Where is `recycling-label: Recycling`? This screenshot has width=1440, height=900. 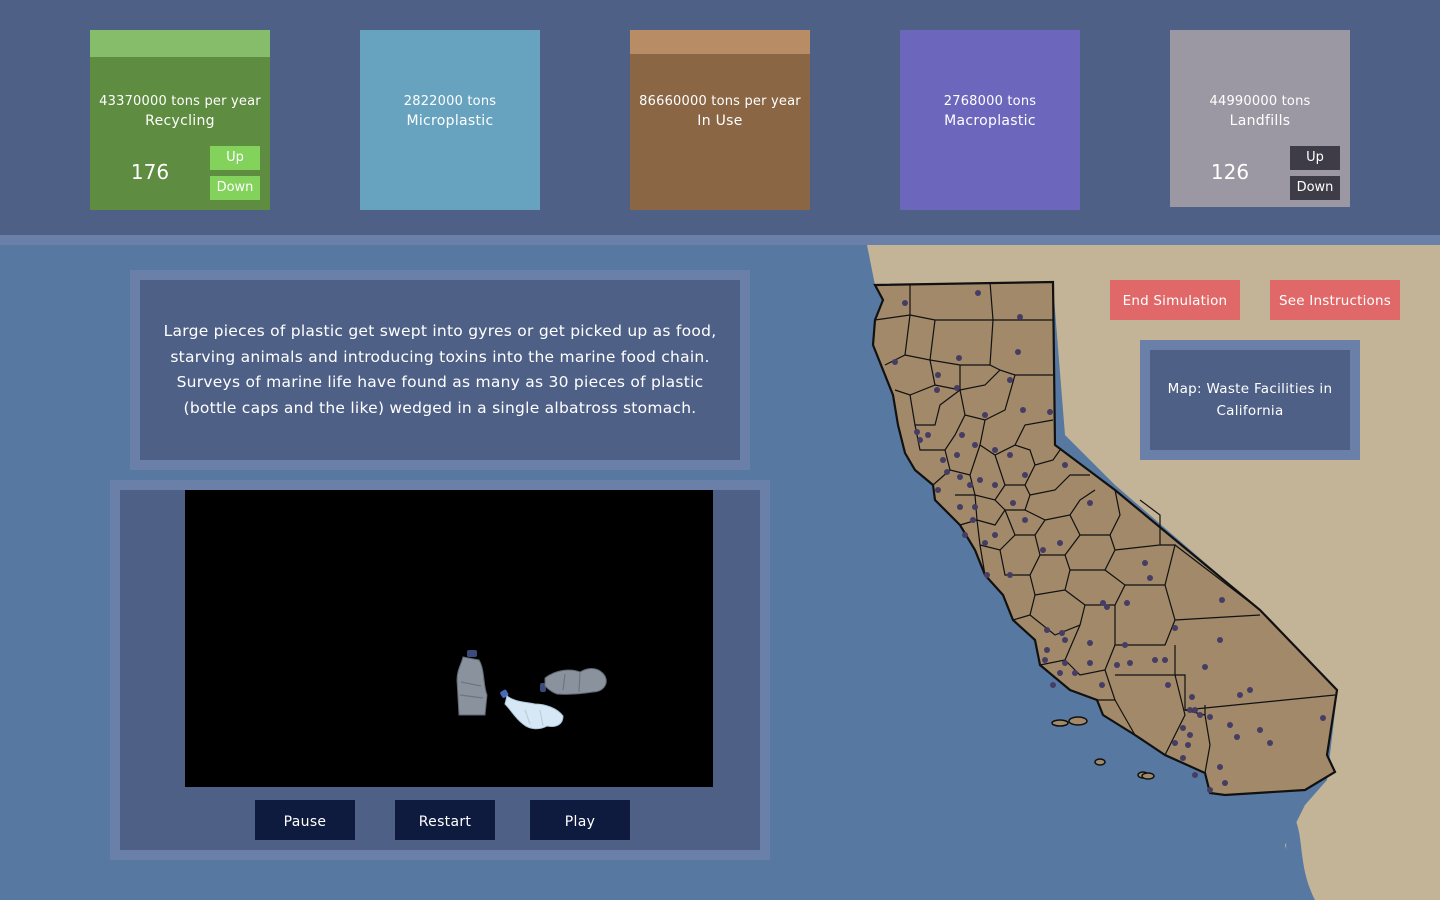
recycling-label: Recycling is located at coordinates (180, 121).